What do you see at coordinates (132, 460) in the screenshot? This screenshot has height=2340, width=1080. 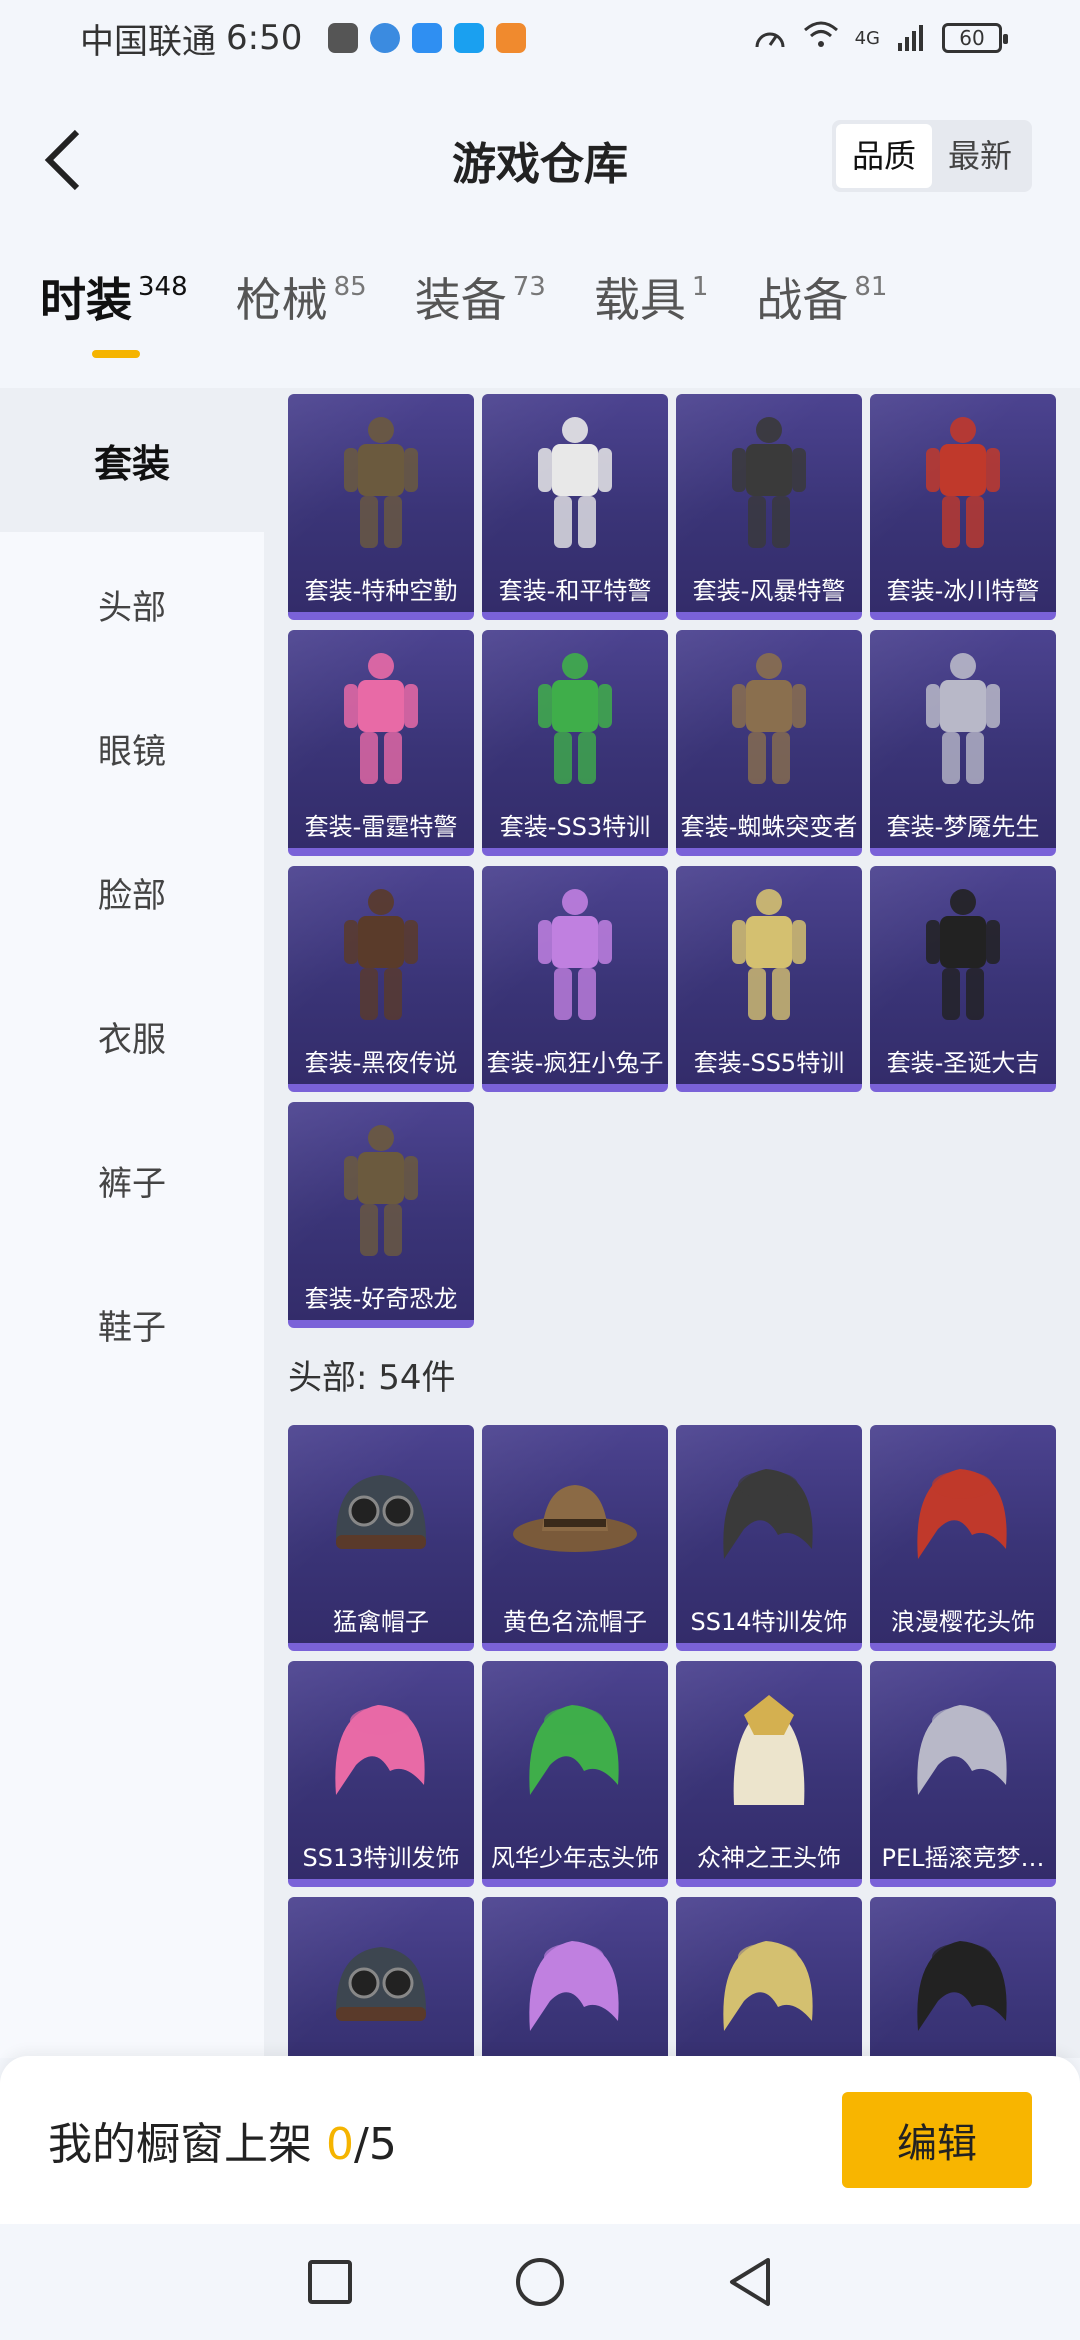 I see `side-item-sets: 套装` at bounding box center [132, 460].